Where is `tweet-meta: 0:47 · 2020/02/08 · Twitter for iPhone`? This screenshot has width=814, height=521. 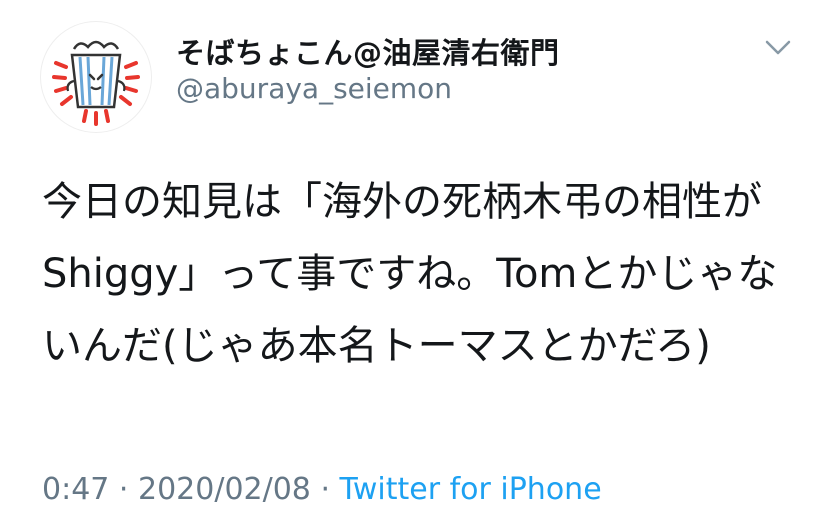
tweet-meta: 0:47 · 2020/02/08 · Twitter for iPhone is located at coordinates (322, 489).